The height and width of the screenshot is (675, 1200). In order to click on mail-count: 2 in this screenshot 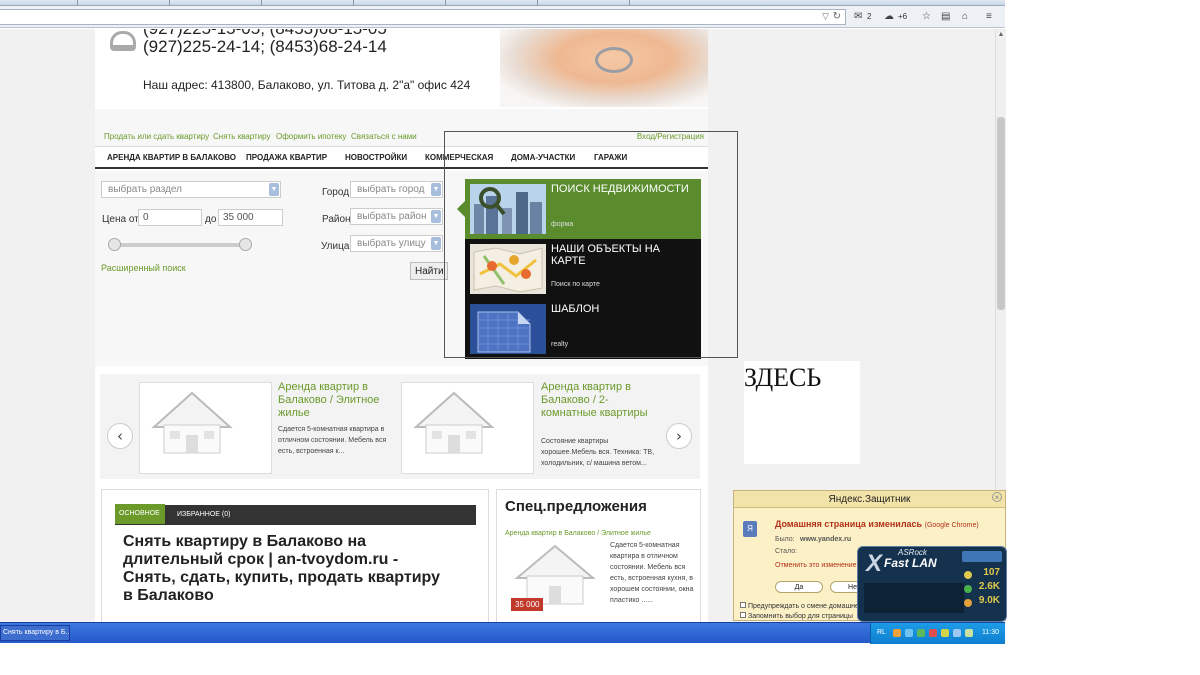, I will do `click(869, 16)`.